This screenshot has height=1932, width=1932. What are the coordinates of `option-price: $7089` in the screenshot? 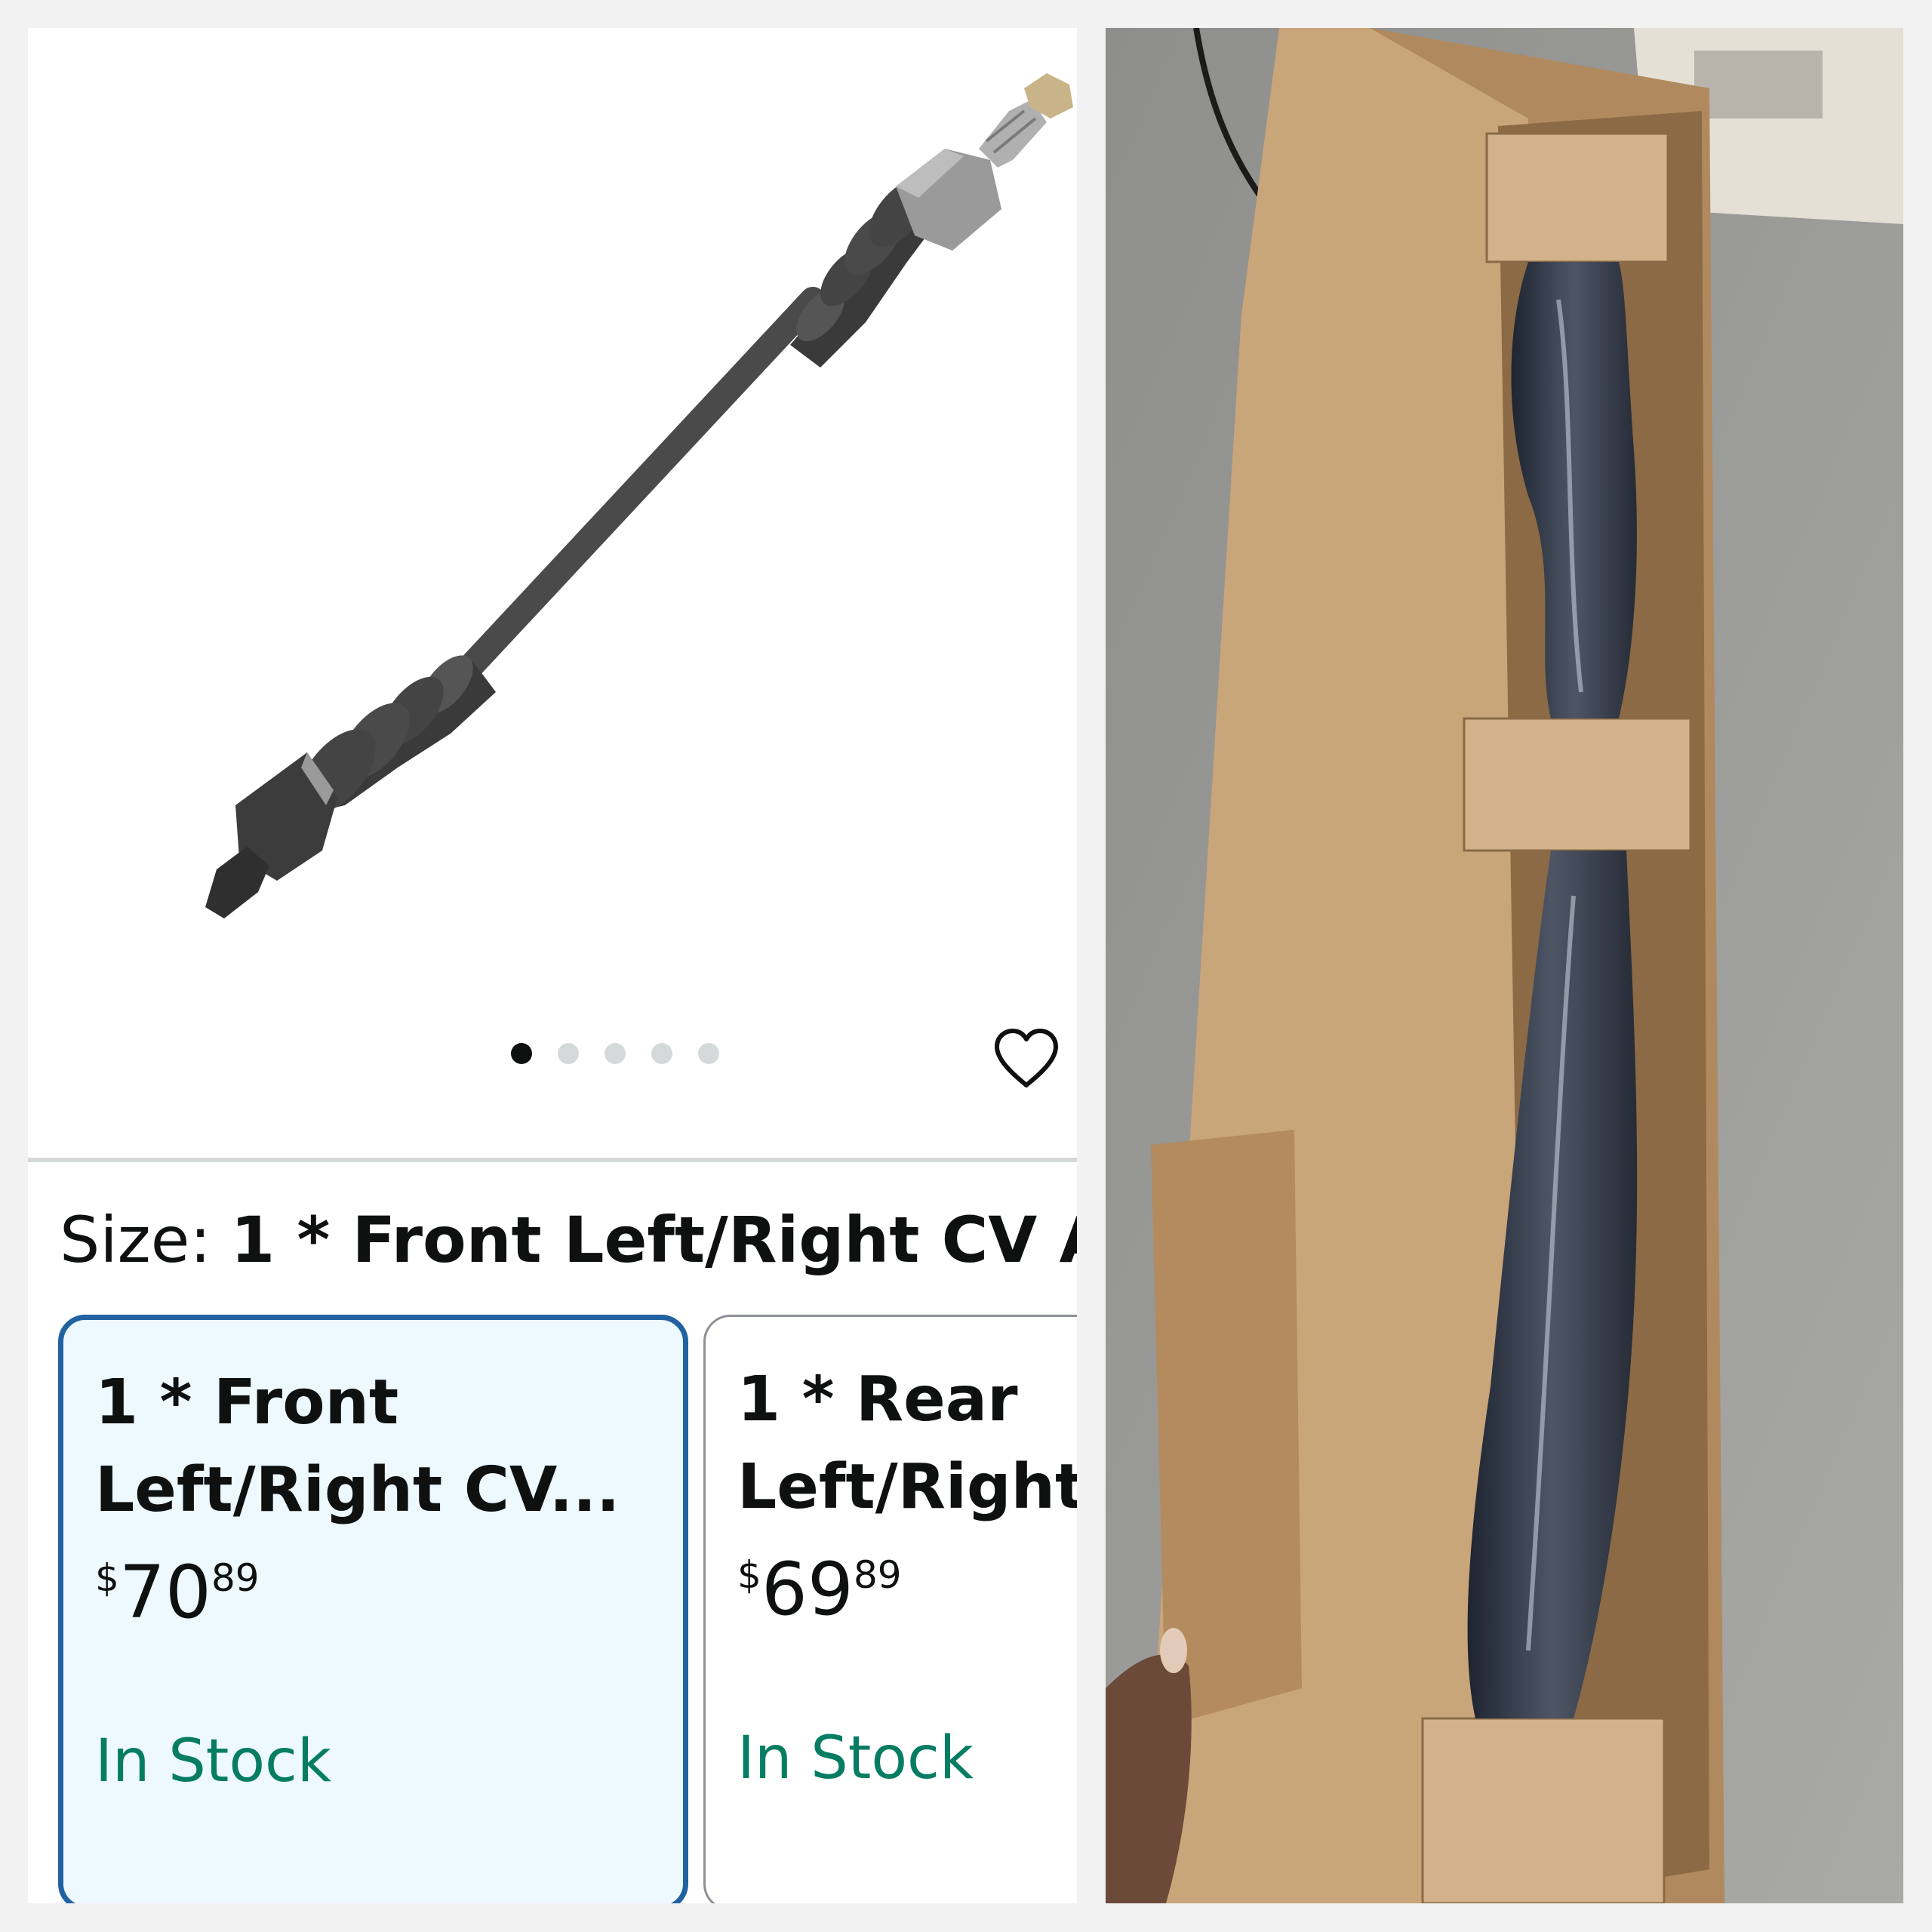 It's located at (177, 1592).